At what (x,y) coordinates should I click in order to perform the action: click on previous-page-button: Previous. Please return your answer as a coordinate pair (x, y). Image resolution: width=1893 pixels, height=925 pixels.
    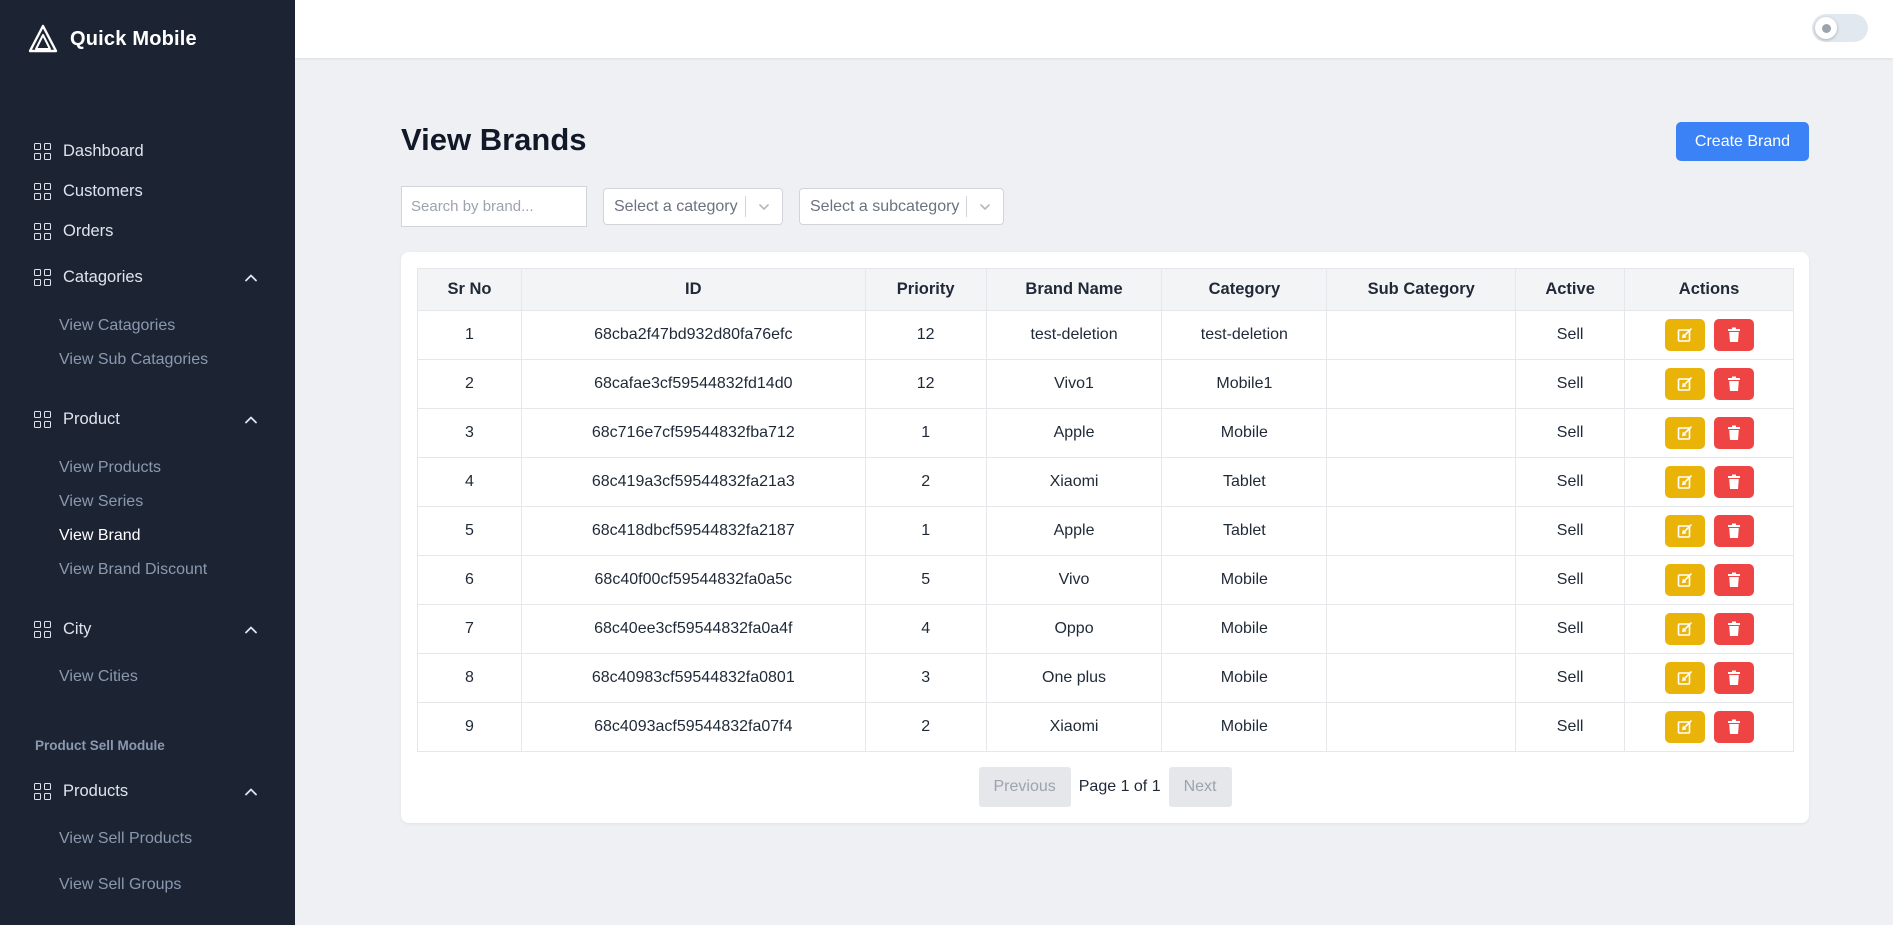
    Looking at the image, I should click on (1024, 787).